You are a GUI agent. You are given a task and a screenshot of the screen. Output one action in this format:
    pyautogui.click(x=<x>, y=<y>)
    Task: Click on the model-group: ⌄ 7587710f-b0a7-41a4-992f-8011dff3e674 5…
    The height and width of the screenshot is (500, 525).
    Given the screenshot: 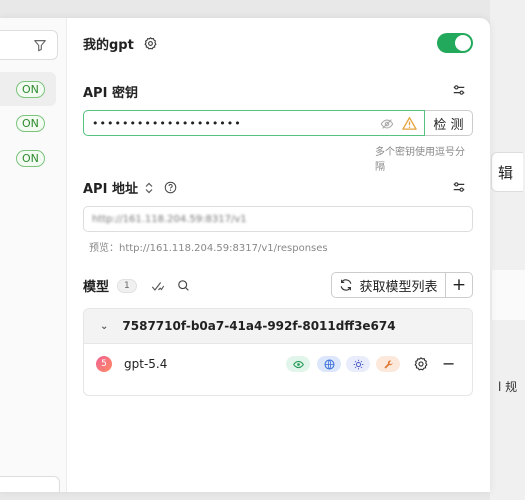 What is the action you would take?
    pyautogui.click(x=278, y=352)
    